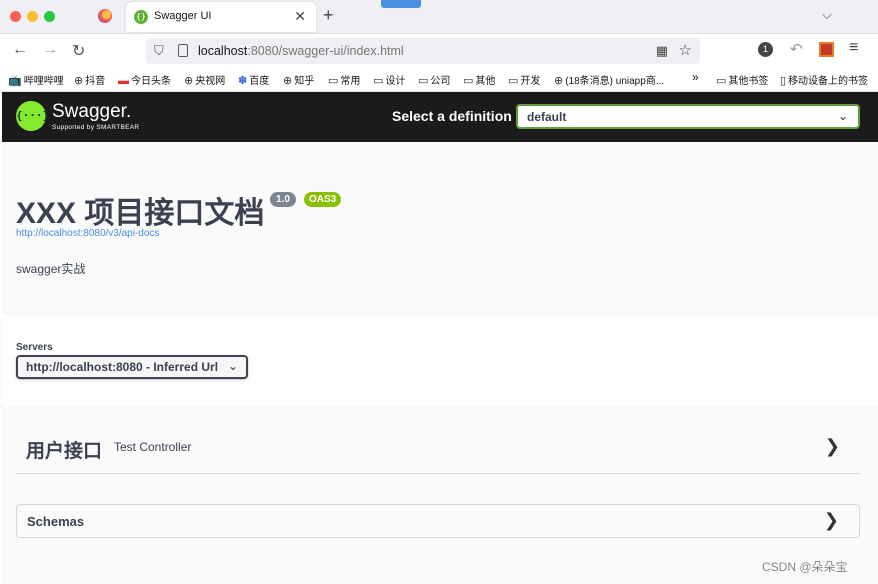  Describe the element at coordinates (51, 269) in the screenshot. I see `api-description: swagger实战` at that location.